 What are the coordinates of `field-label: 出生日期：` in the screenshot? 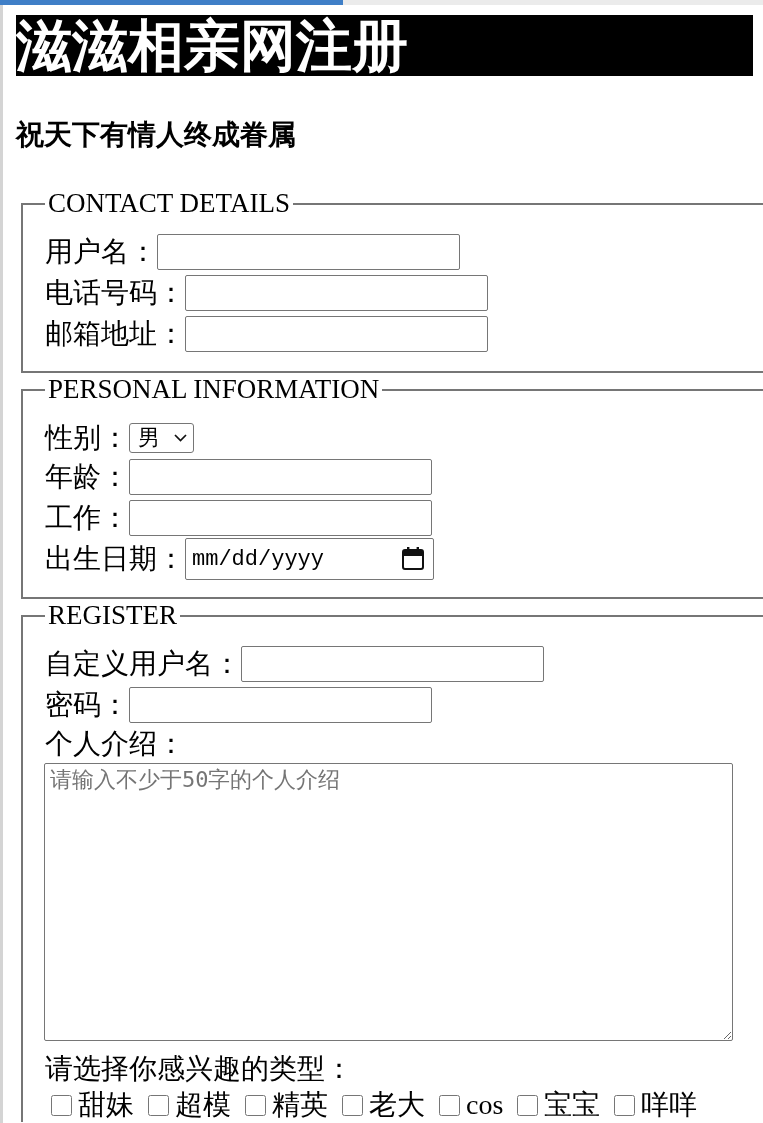 It's located at (115, 559).